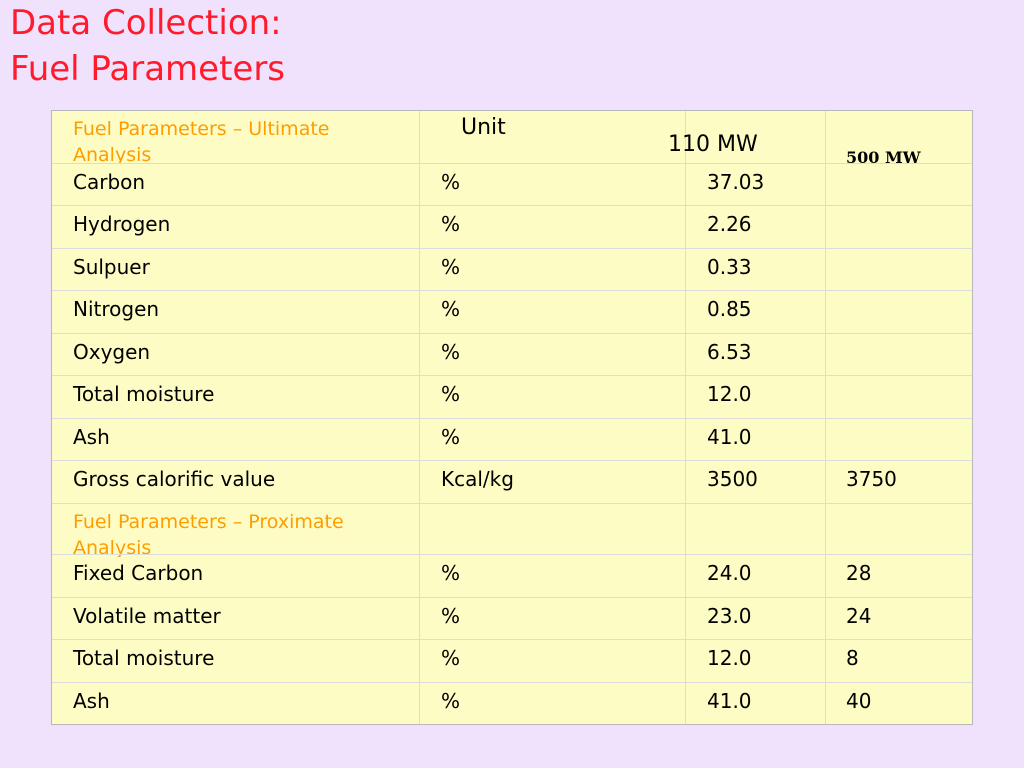  I want to click on ultimate-analysis-header: Fuel Parameters – Ultimate Analysis, so click(201, 141).